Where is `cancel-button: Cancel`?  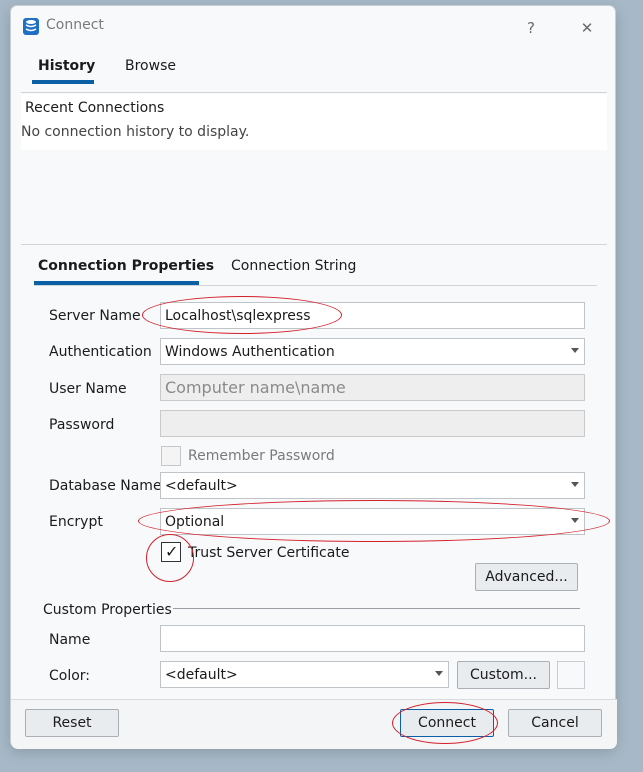 cancel-button: Cancel is located at coordinates (555, 723).